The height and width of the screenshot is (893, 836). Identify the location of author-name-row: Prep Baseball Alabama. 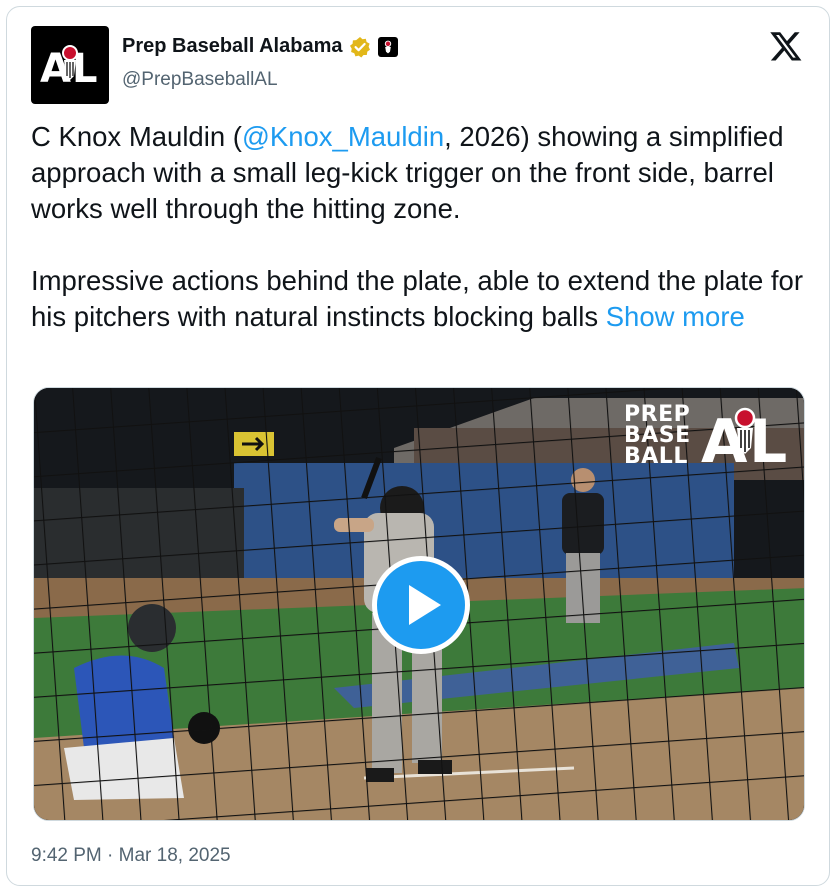
(260, 46).